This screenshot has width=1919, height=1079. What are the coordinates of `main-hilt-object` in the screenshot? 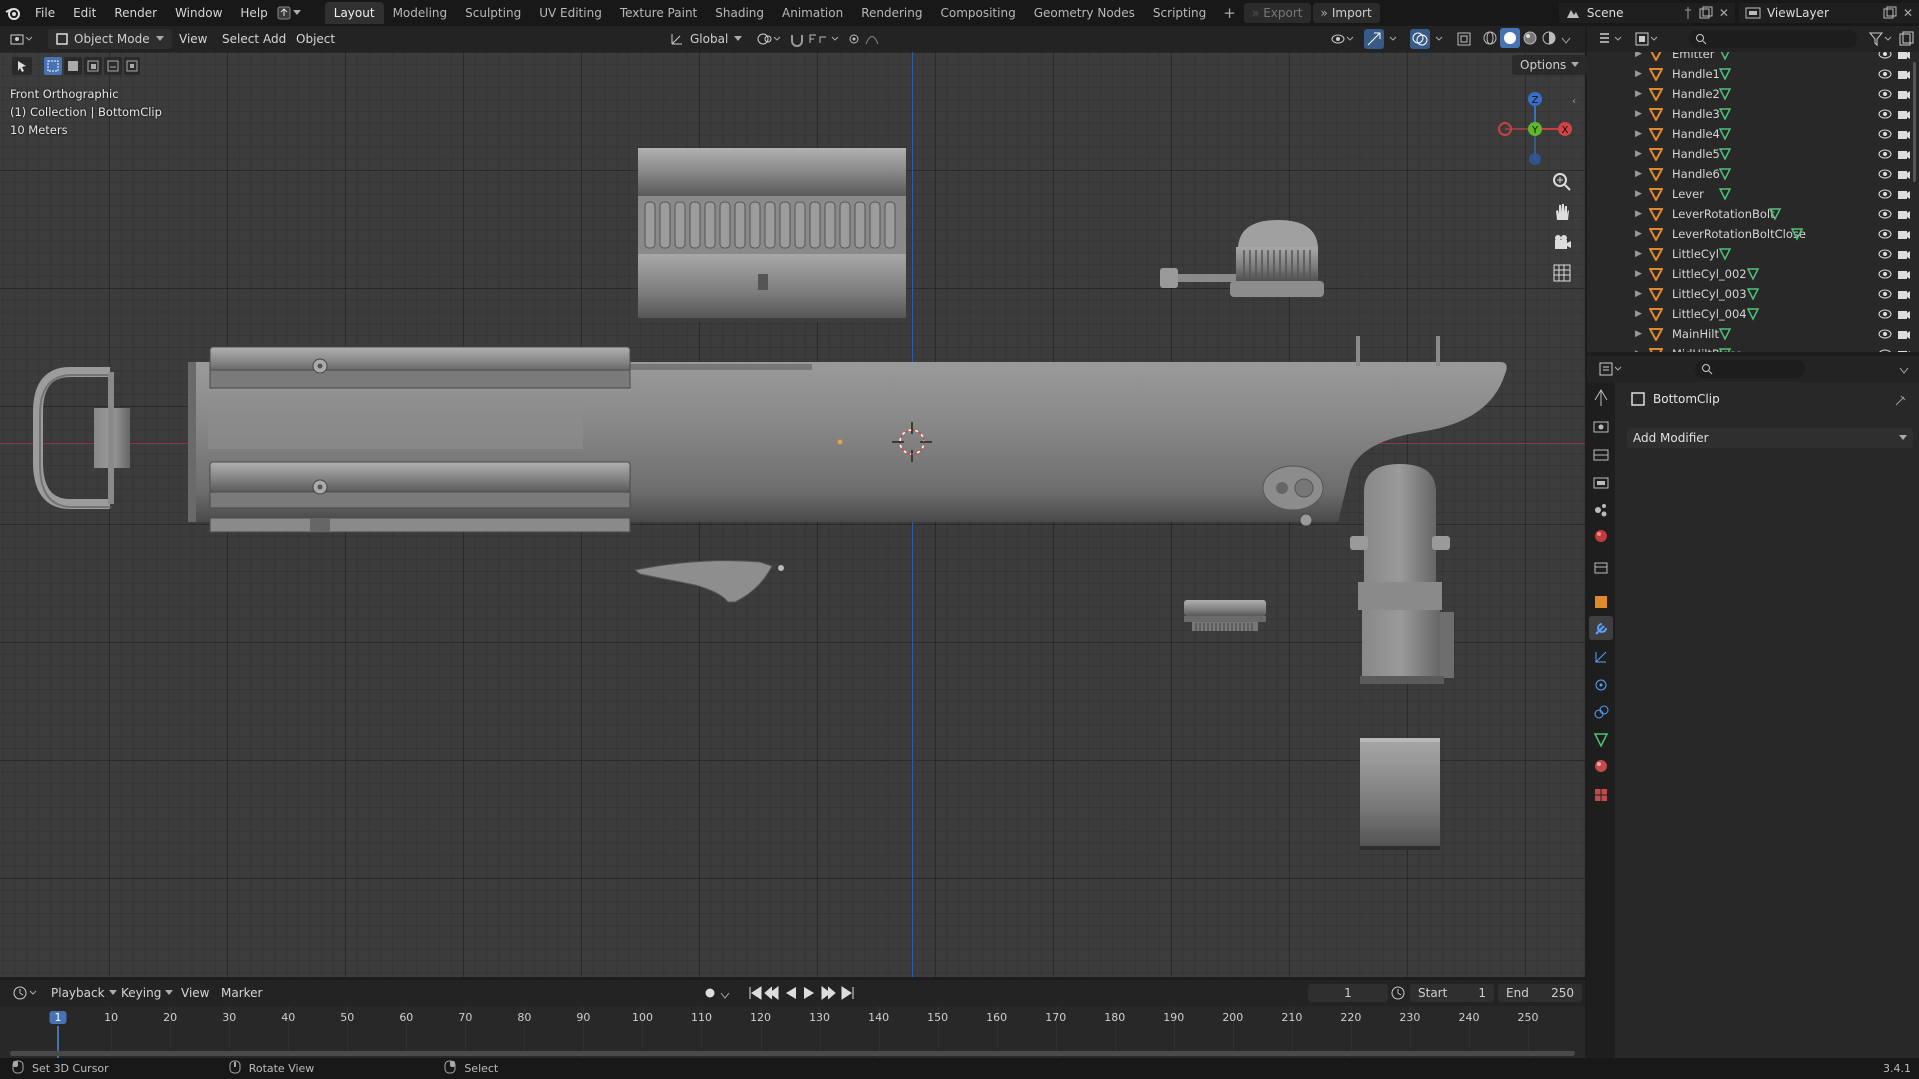 It's located at (847, 434).